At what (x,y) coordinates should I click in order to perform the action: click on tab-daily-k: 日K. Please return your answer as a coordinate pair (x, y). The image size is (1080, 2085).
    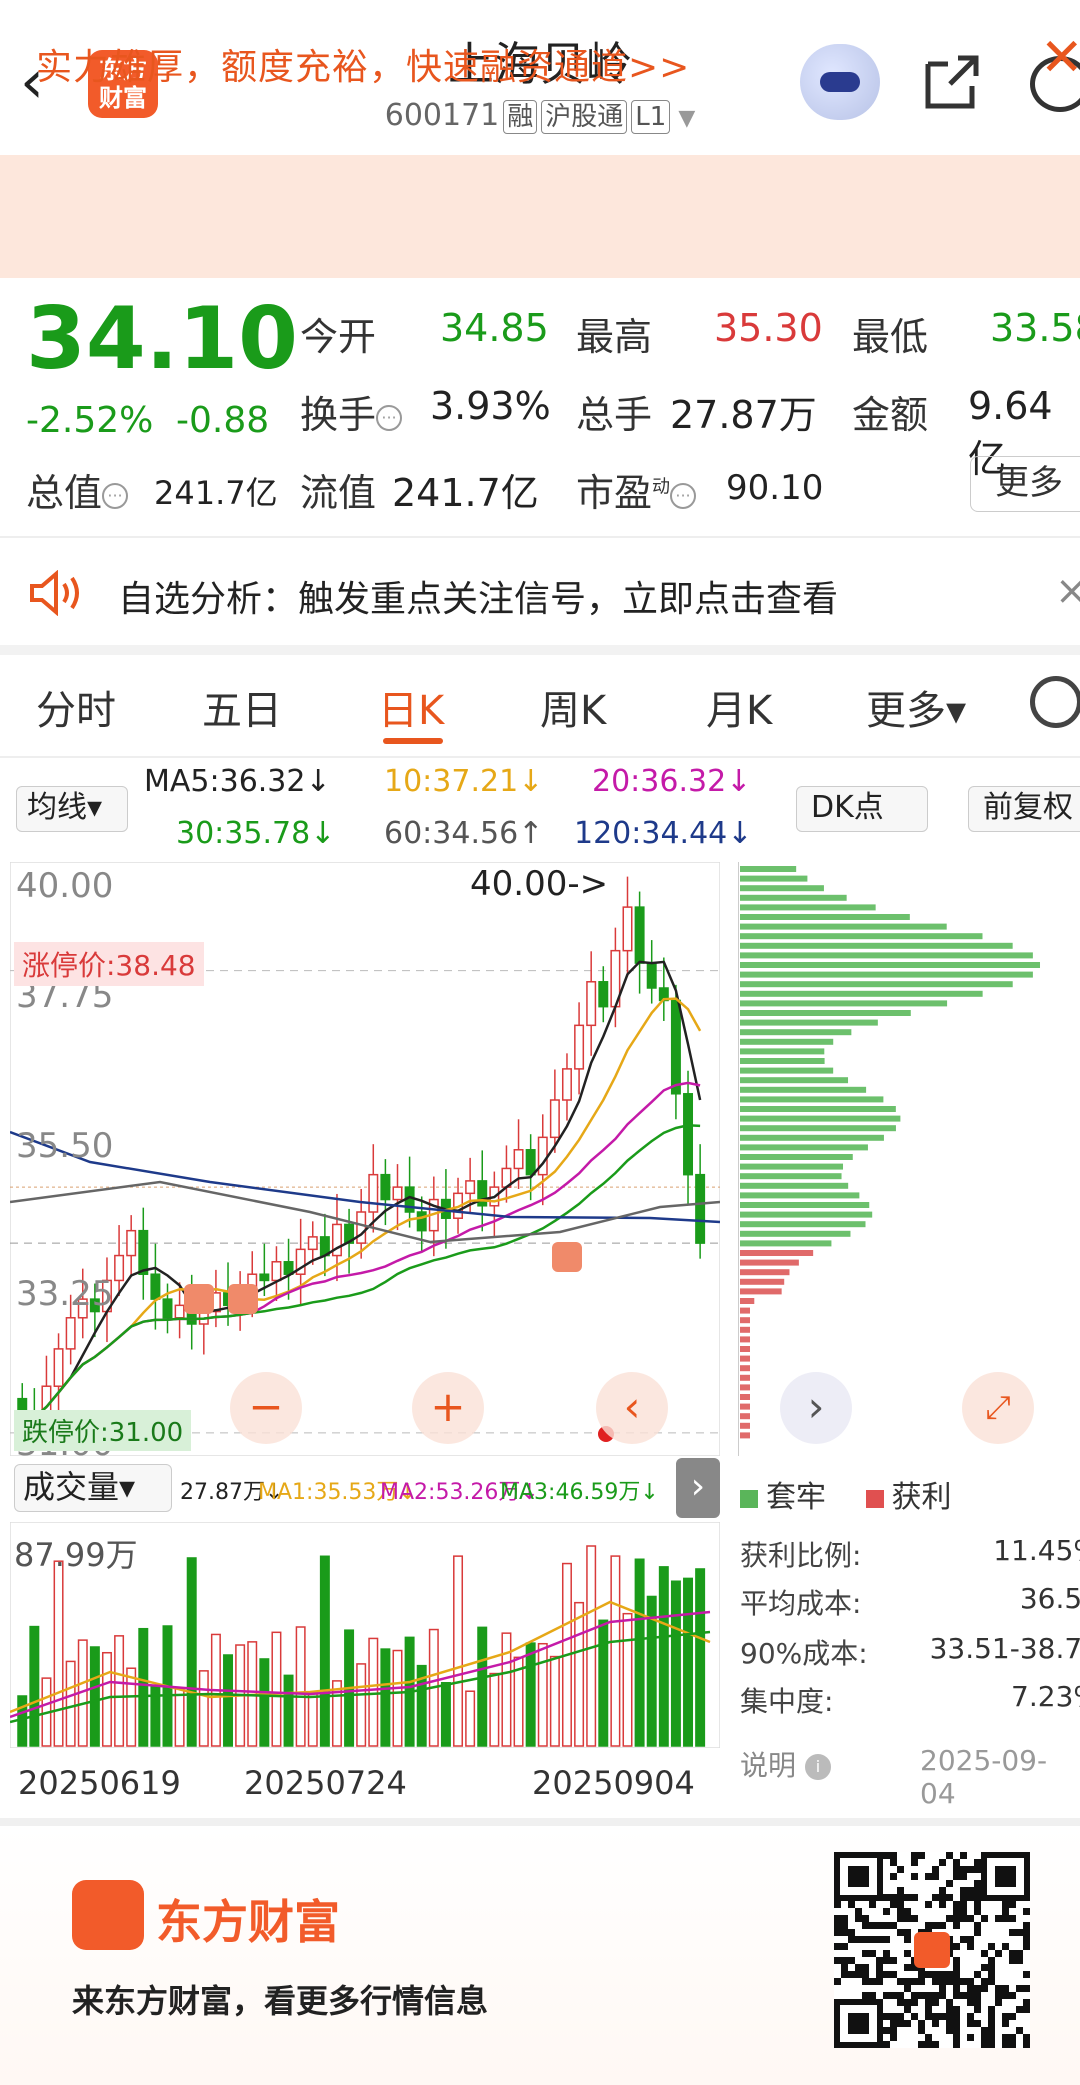
    Looking at the image, I should click on (411, 707).